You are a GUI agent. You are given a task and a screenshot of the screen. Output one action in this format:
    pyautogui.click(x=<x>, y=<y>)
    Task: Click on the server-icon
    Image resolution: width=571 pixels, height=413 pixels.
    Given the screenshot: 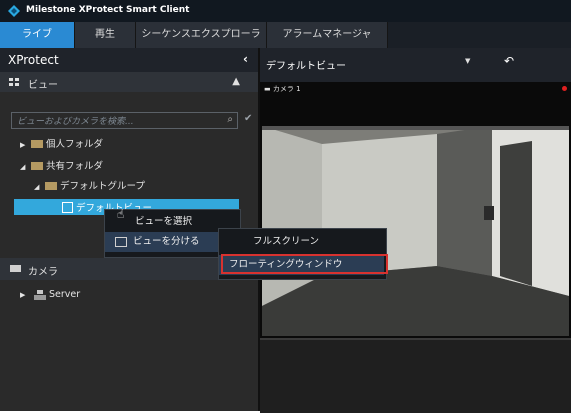 What is the action you would take?
    pyautogui.click(x=40, y=294)
    